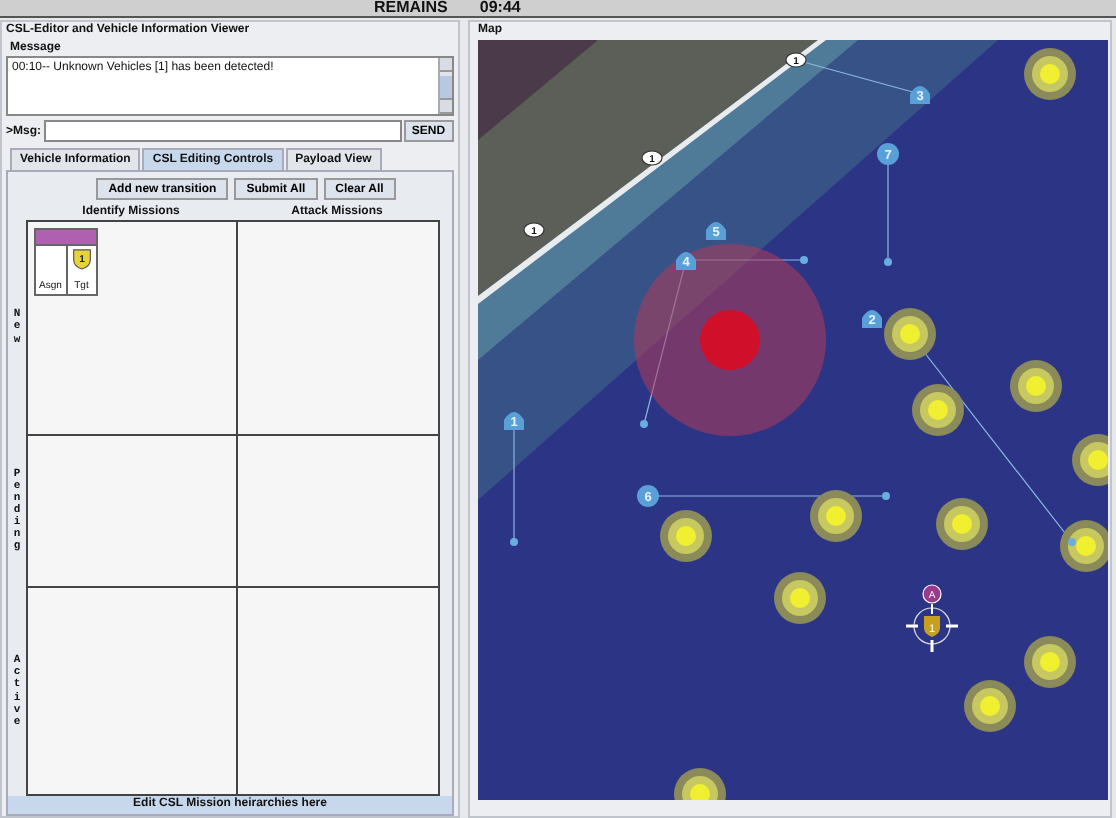 The width and height of the screenshot is (1116, 818). What do you see at coordinates (411, 8) in the screenshot?
I see `remains-label: REMAINS` at bounding box center [411, 8].